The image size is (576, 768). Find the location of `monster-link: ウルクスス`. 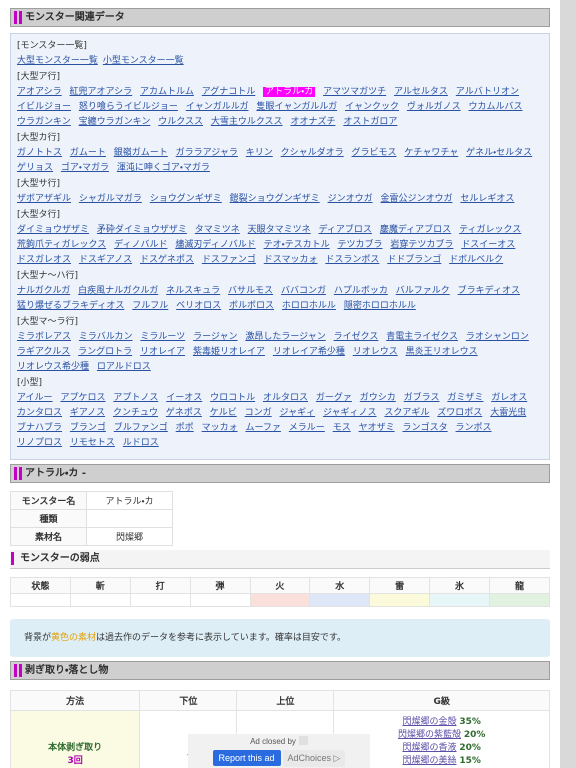

monster-link: ウルクスス is located at coordinates (180, 122).